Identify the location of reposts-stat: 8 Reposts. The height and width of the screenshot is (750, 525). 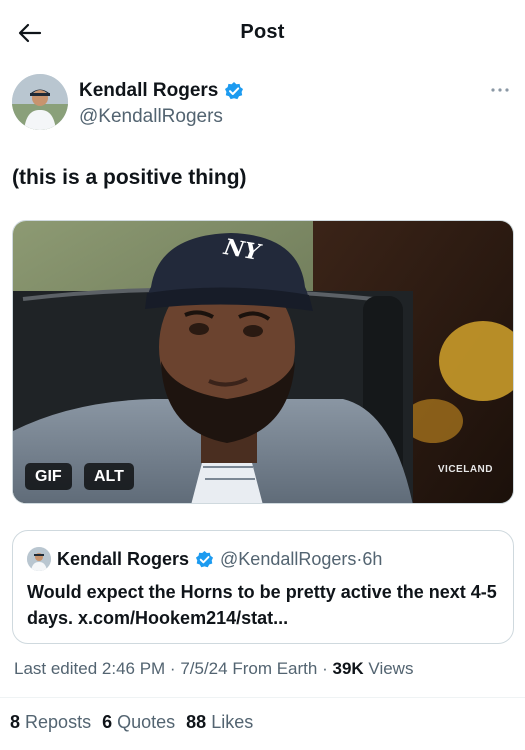
(50, 722).